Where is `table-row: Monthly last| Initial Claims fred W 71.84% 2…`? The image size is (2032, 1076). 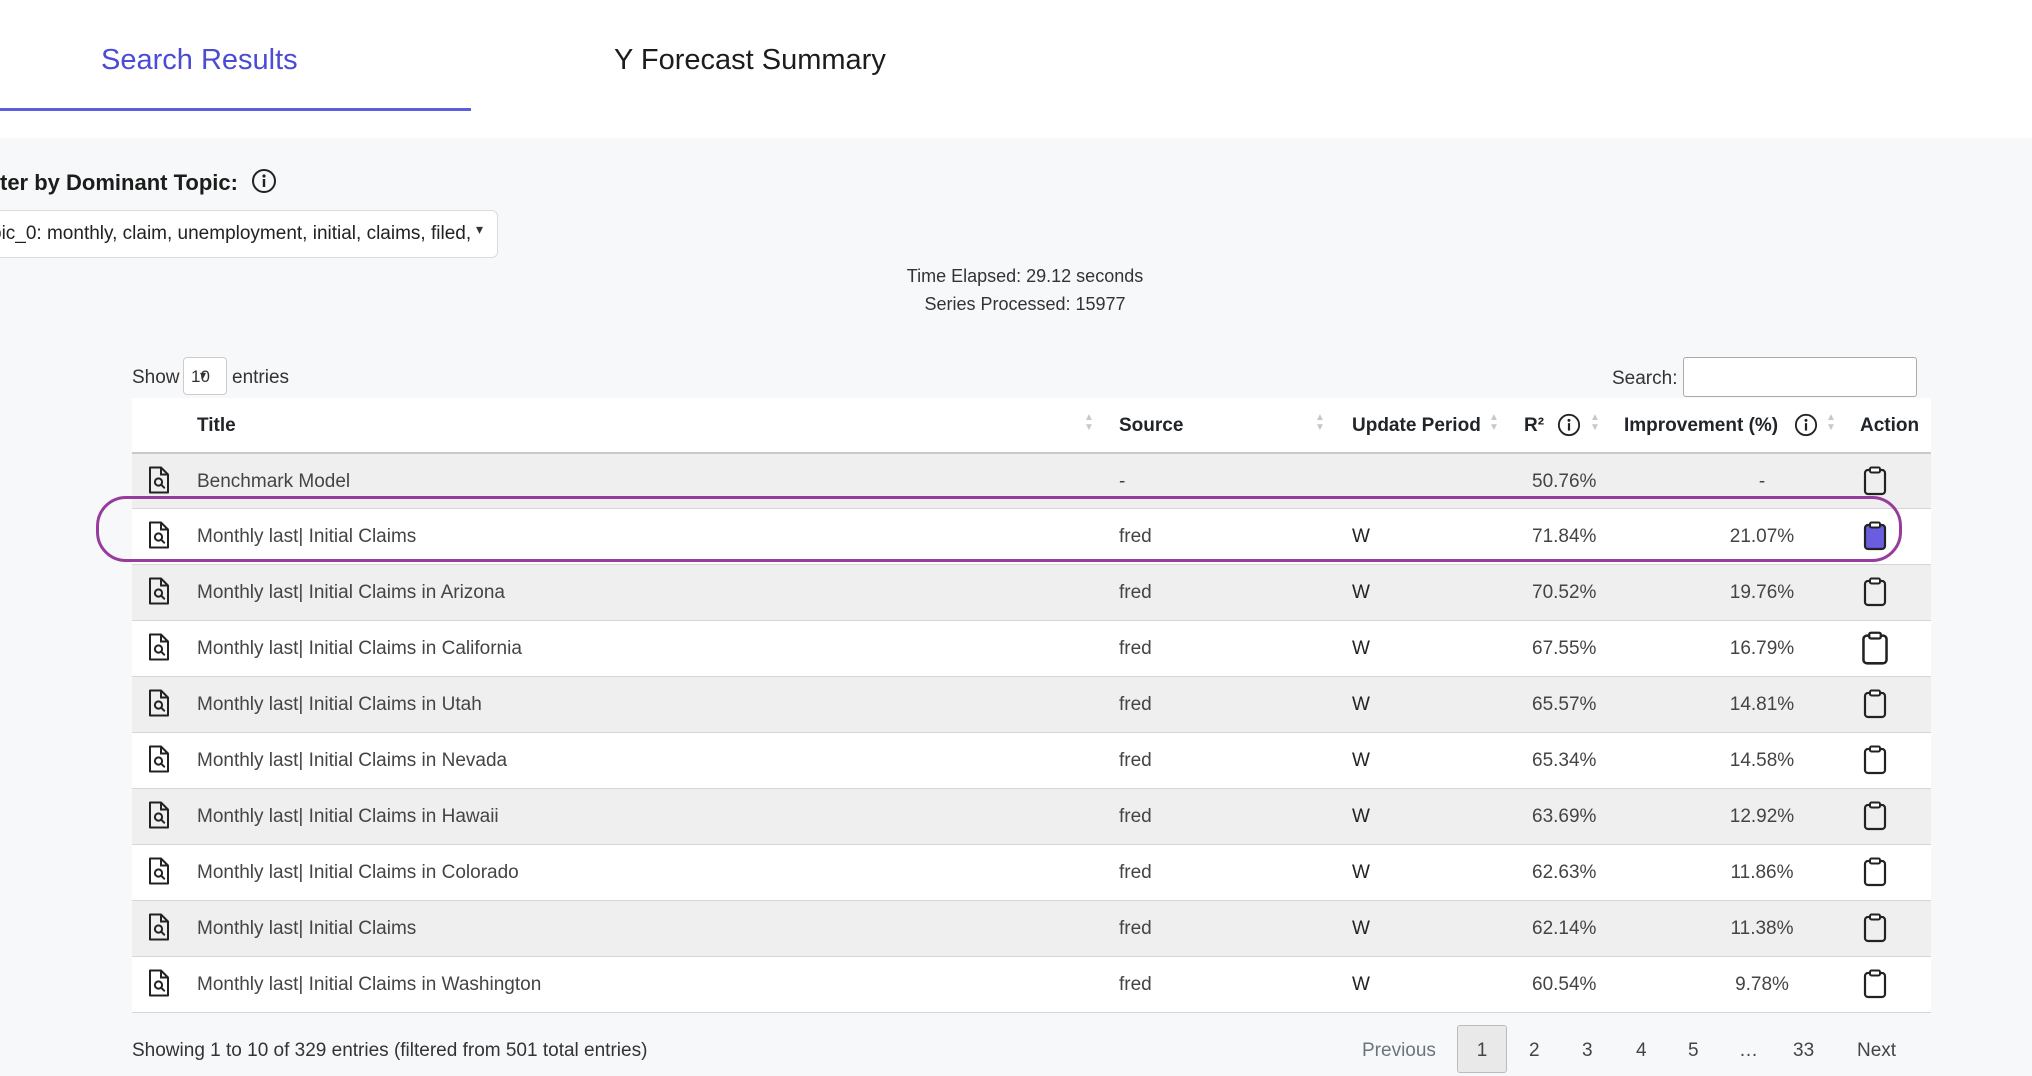 table-row: Monthly last| Initial Claims fred W 71.84% 2… is located at coordinates (1031, 537).